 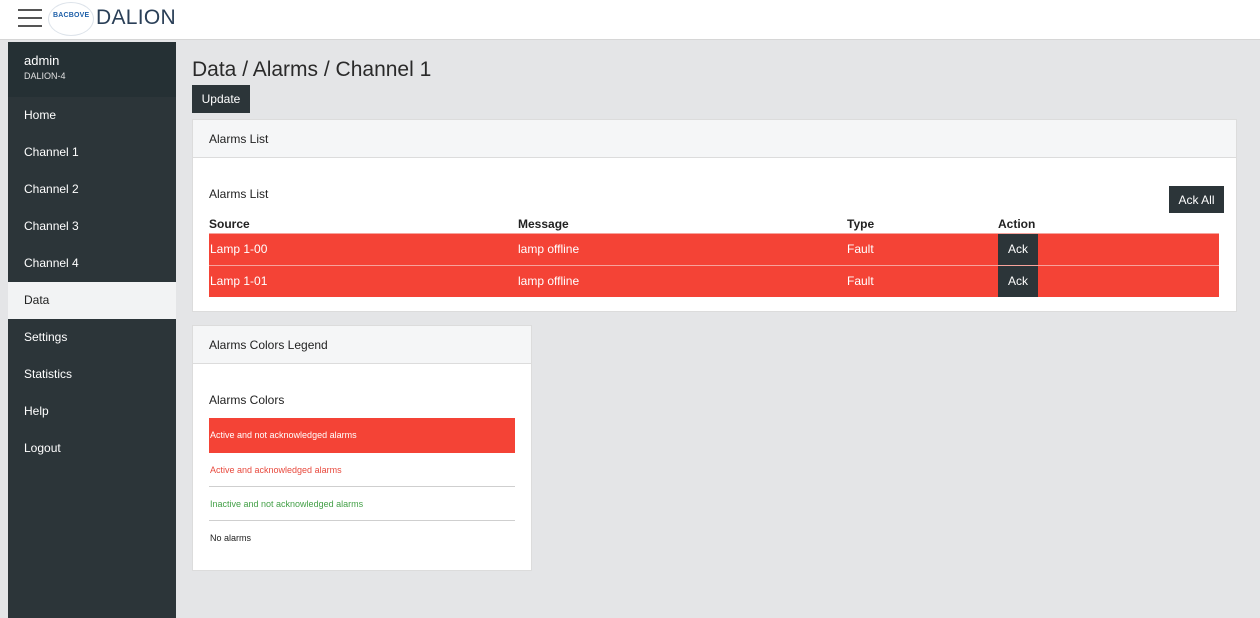 What do you see at coordinates (362, 435) in the screenshot?
I see `legend-item-active-not-acknowledged: Active and not acknowledged alarms` at bounding box center [362, 435].